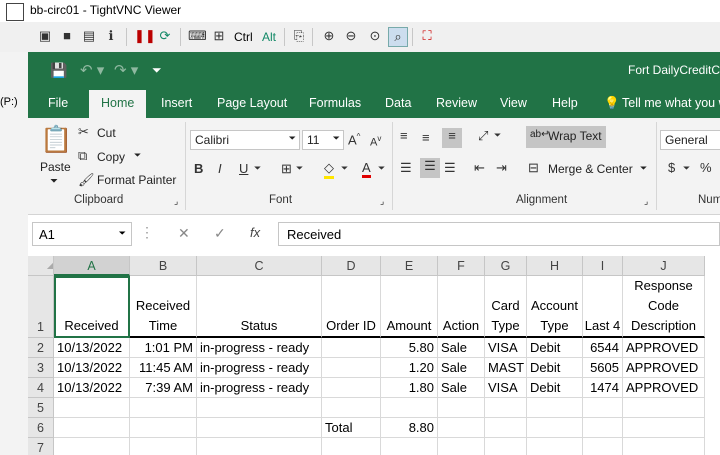 This screenshot has height=455, width=720. What do you see at coordinates (461, 388) in the screenshot?
I see `cell-f4: Sale` at bounding box center [461, 388].